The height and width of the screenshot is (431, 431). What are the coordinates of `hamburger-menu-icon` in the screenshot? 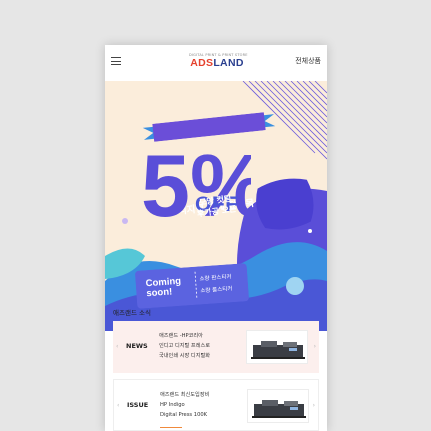 It's located at (116, 61).